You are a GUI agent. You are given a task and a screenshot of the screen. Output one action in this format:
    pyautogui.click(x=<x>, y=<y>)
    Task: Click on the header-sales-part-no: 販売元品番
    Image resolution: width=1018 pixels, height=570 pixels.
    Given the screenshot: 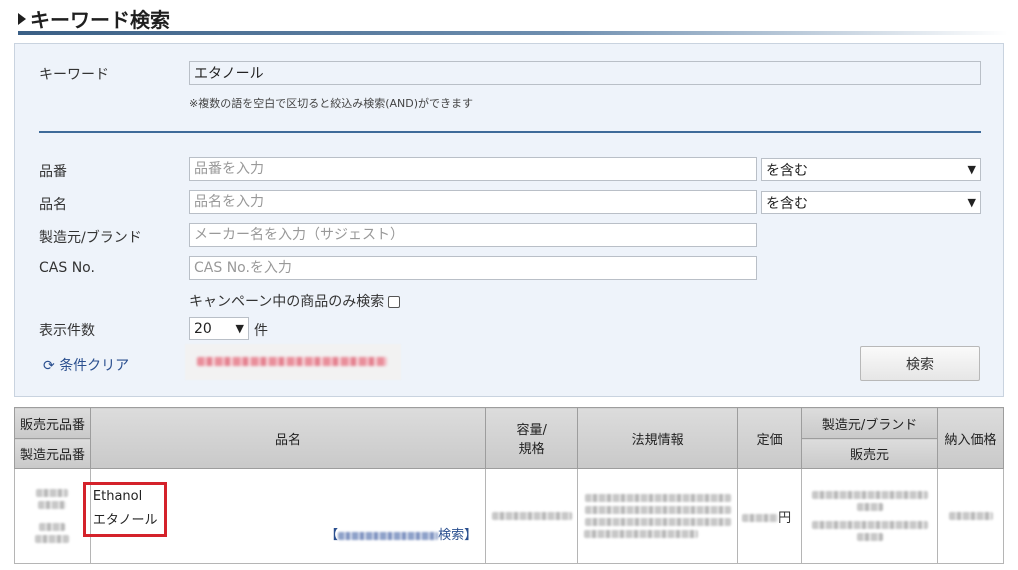 What is the action you would take?
    pyautogui.click(x=52, y=423)
    